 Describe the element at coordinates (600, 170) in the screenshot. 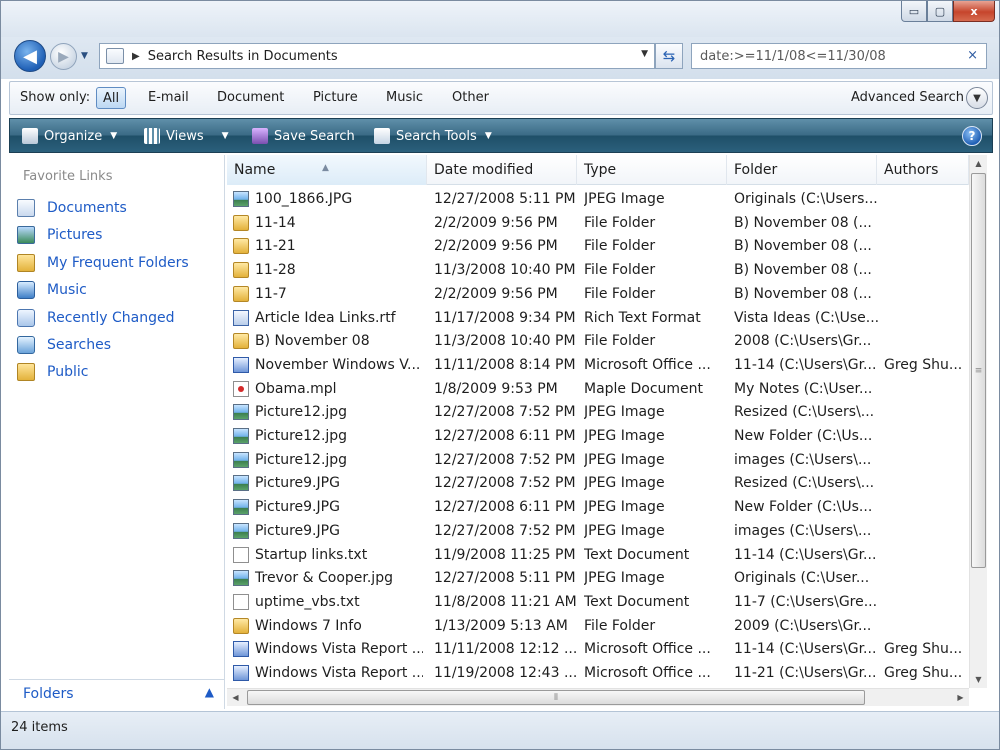

I see `column-header-label: Type` at that location.